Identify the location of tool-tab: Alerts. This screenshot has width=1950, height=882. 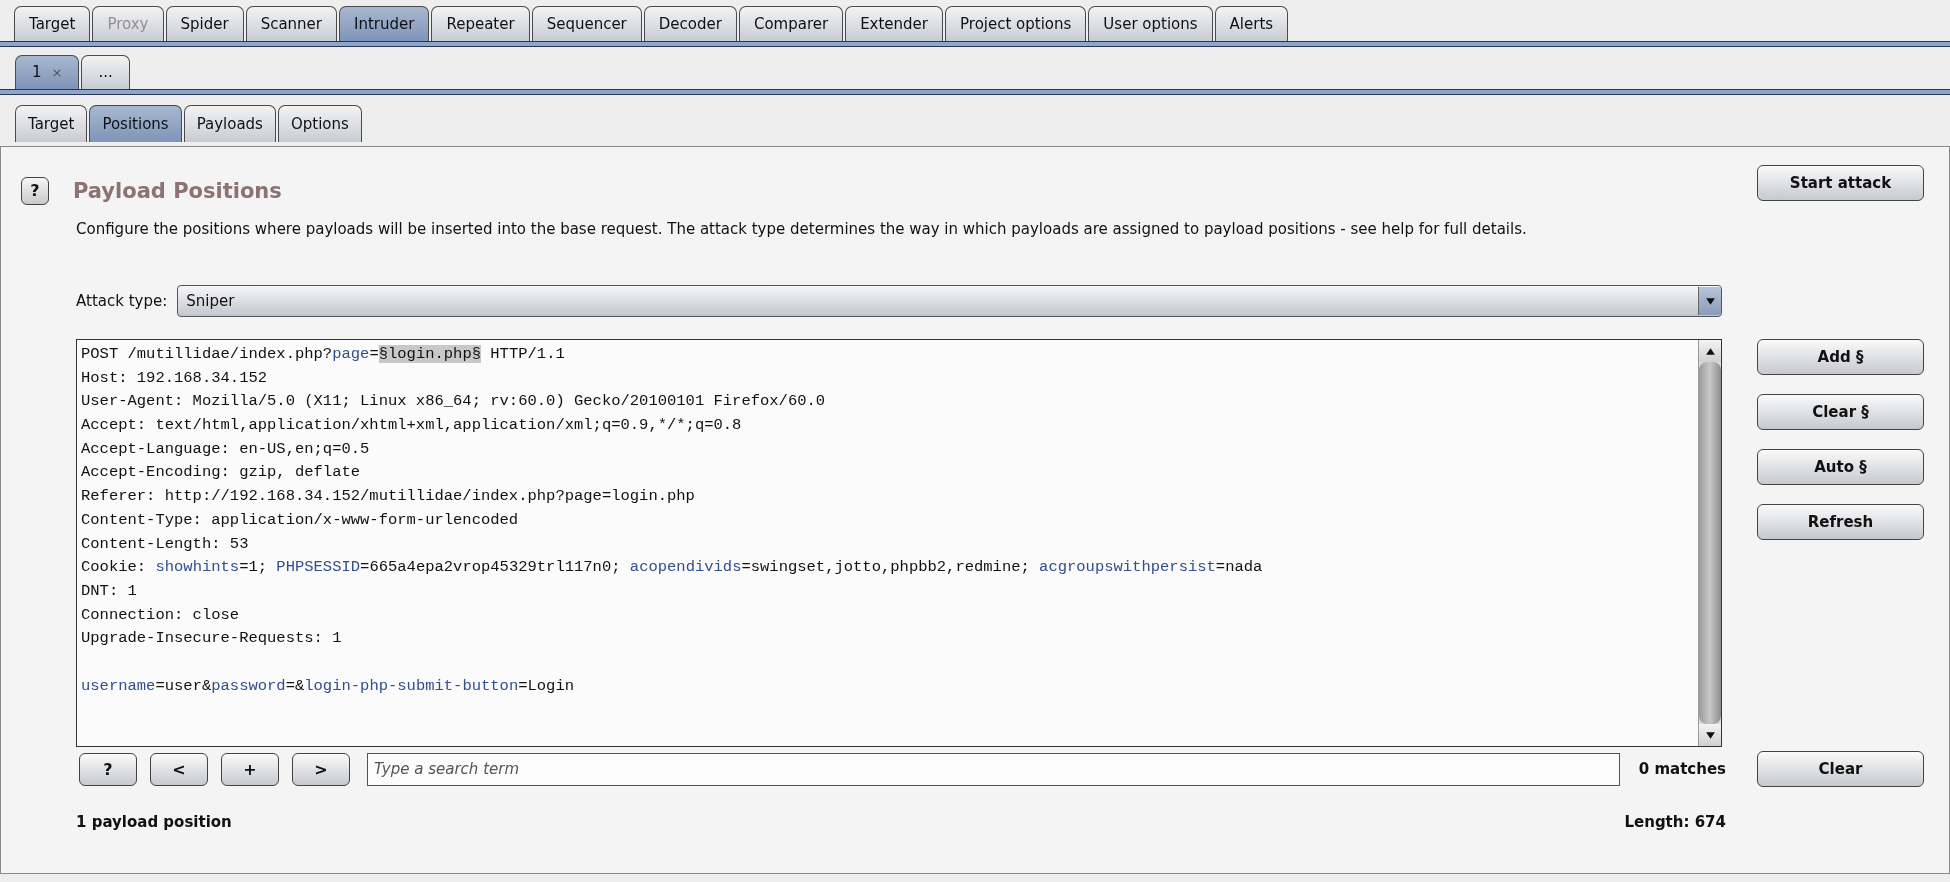
(1251, 23).